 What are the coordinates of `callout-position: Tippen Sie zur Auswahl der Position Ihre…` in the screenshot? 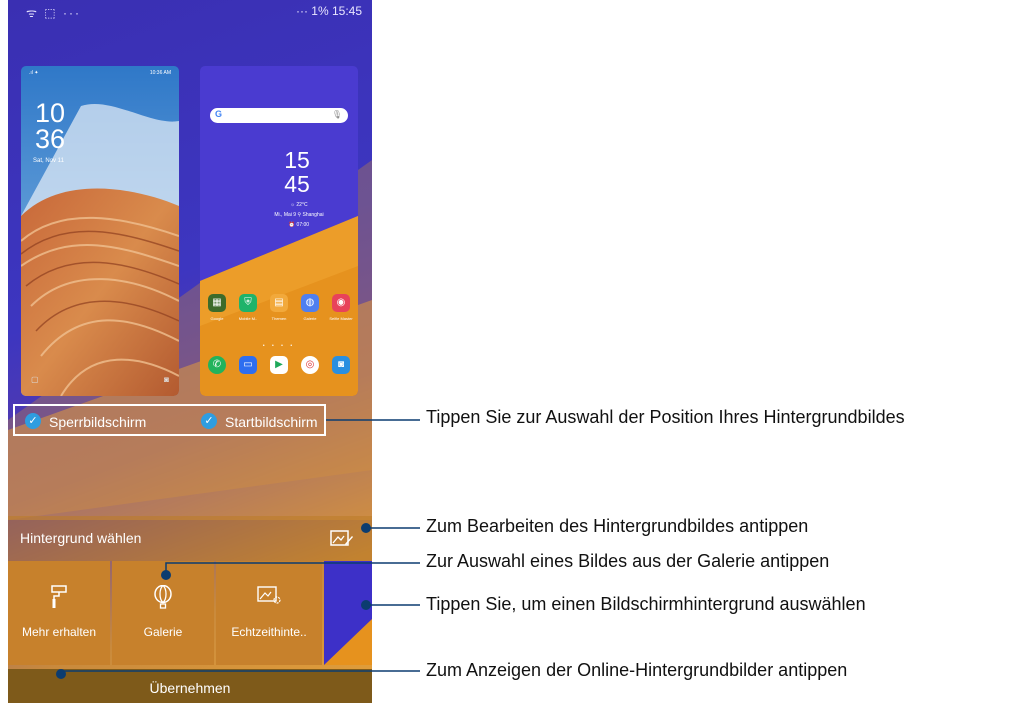 It's located at (665, 417).